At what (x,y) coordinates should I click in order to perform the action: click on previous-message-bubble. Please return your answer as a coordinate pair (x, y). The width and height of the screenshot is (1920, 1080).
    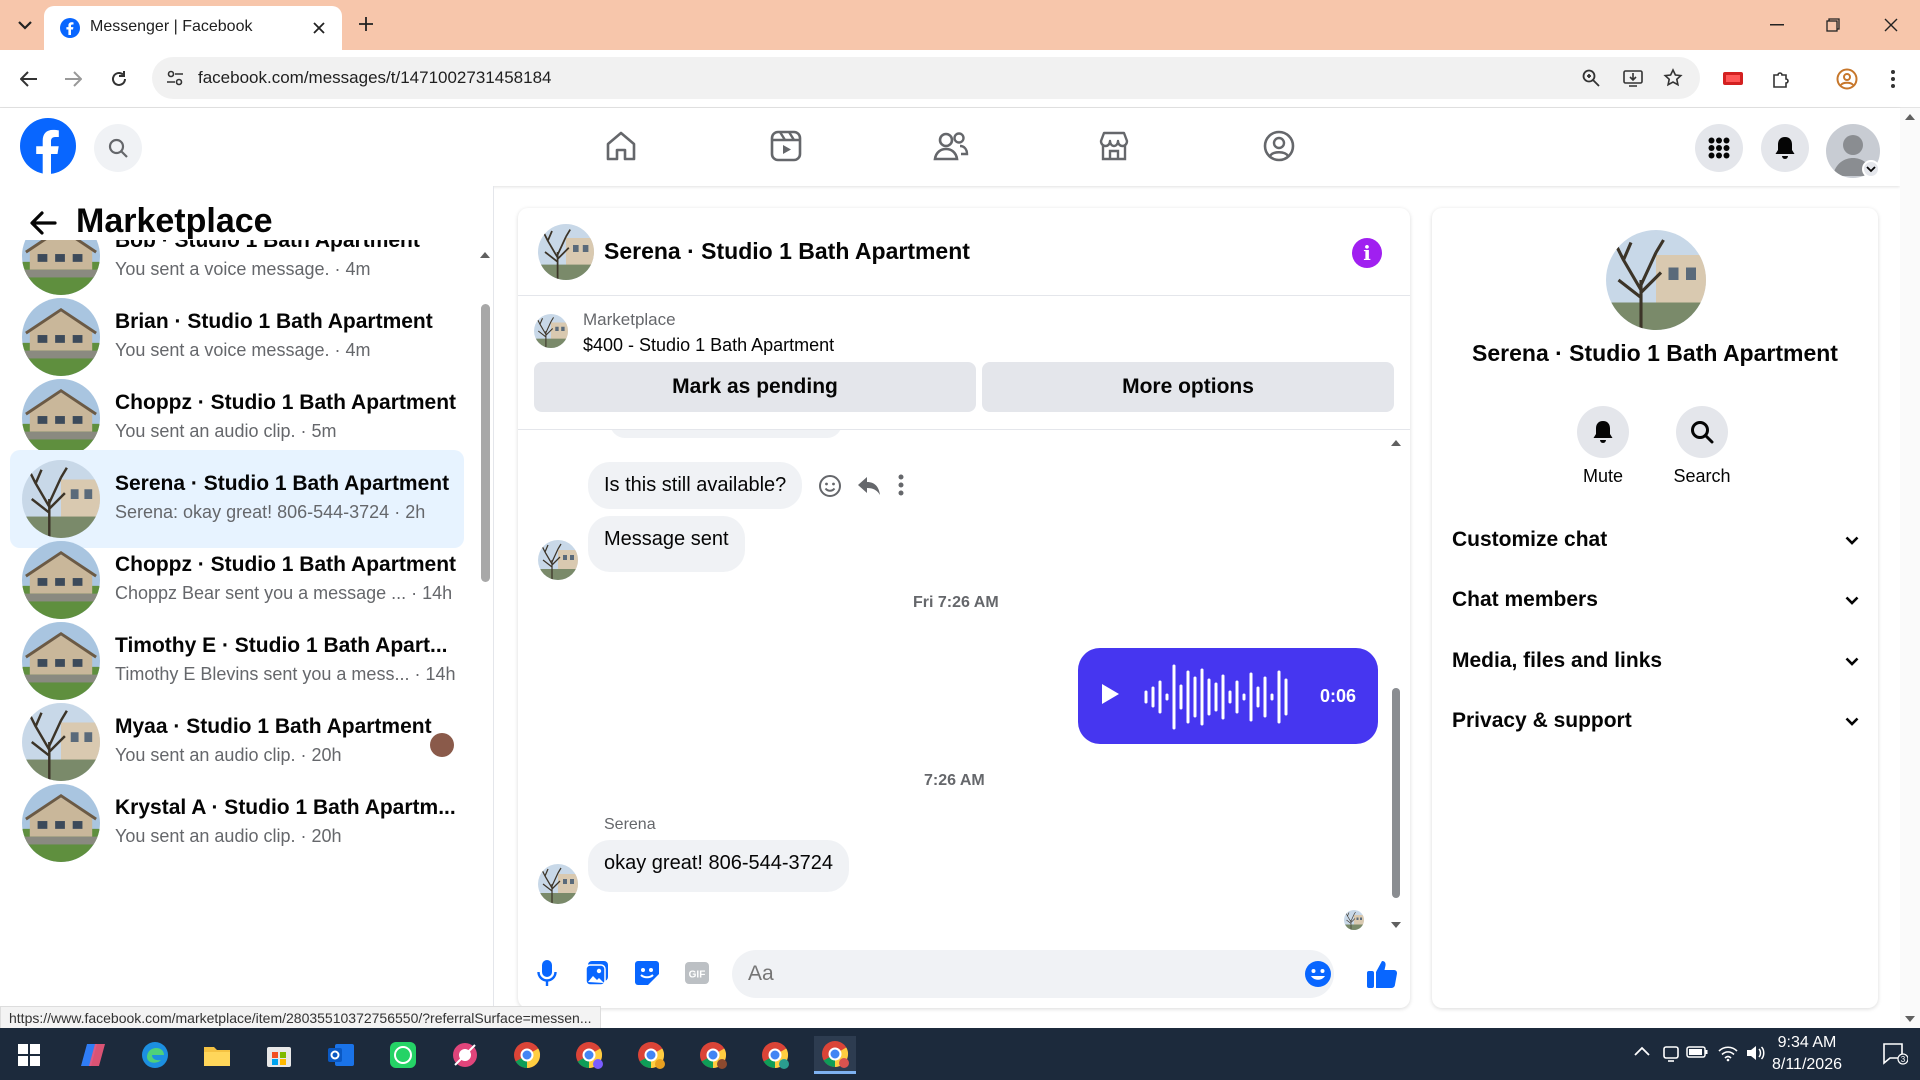
    Looking at the image, I should click on (726, 434).